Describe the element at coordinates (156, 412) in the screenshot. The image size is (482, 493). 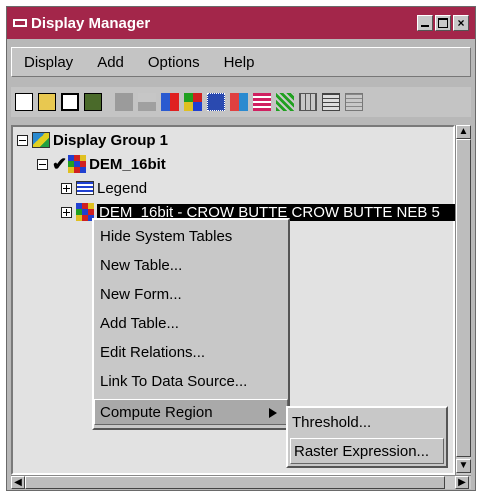
I see `compute-region-label: Compute Region` at that location.